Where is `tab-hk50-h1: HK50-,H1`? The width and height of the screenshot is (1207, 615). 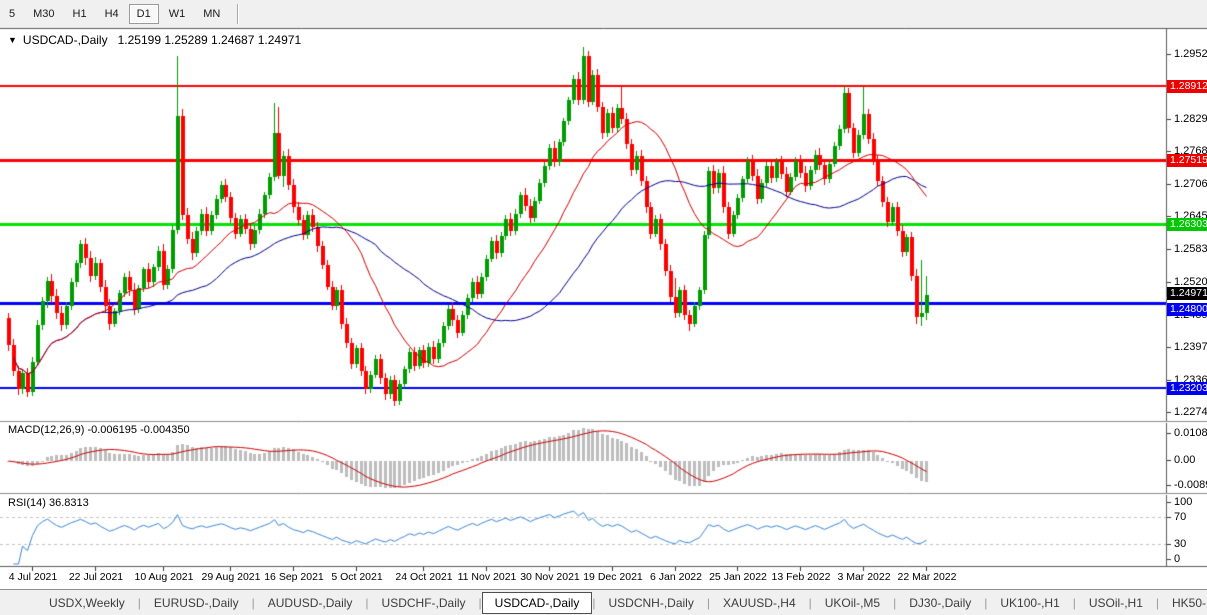 tab-hk50-h1: HK50-,H1 is located at coordinates (1183, 603).